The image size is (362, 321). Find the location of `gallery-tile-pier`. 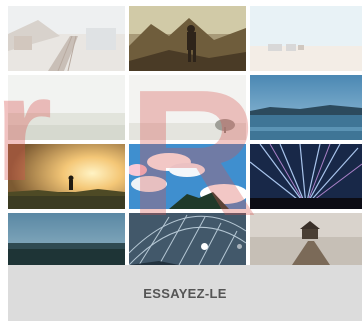

gallery-tile-pier is located at coordinates (306, 239).